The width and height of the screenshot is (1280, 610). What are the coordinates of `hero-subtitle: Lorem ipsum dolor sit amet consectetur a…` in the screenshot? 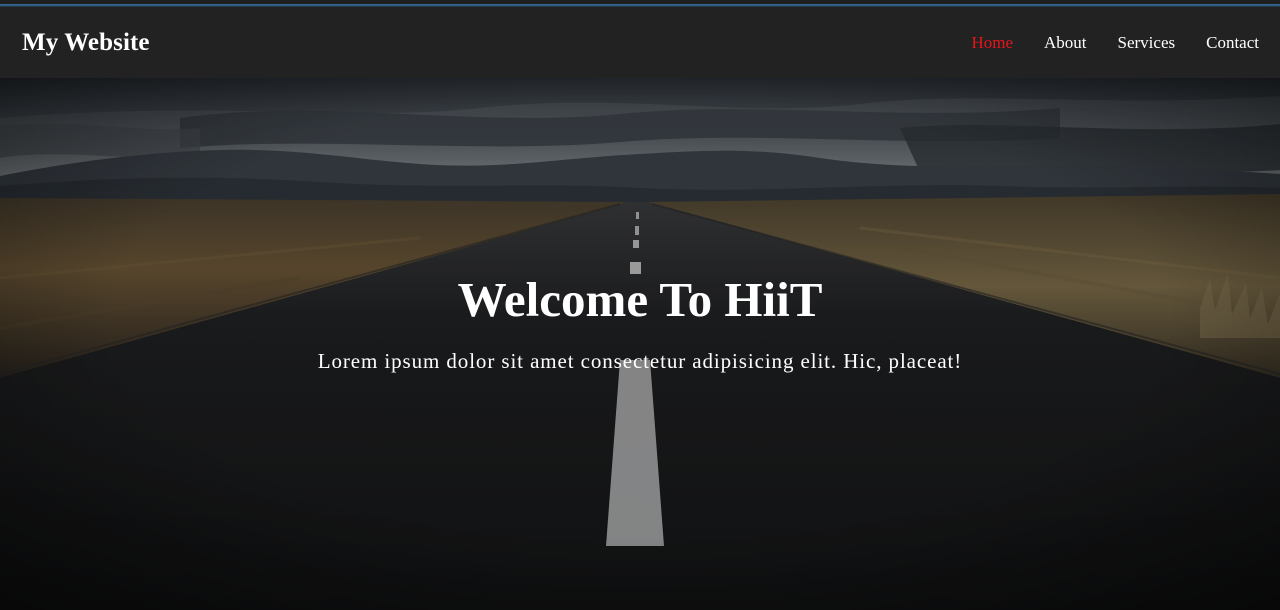 It's located at (640, 361).